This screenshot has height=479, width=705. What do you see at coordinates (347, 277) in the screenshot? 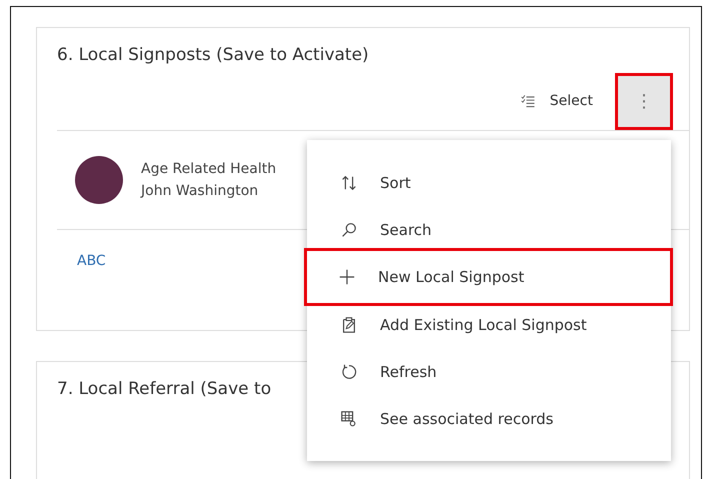
I see `plus-icon` at bounding box center [347, 277].